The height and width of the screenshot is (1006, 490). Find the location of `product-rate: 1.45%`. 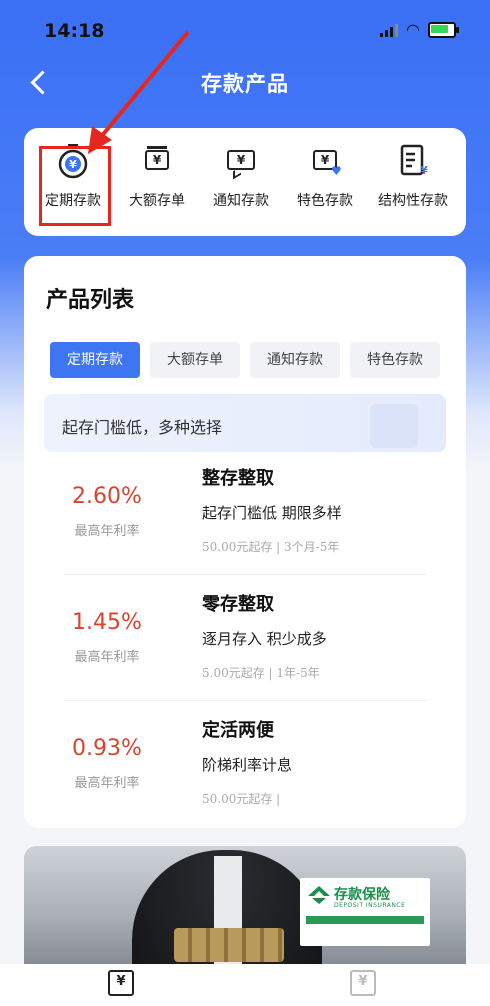

product-rate: 1.45% is located at coordinates (107, 622).